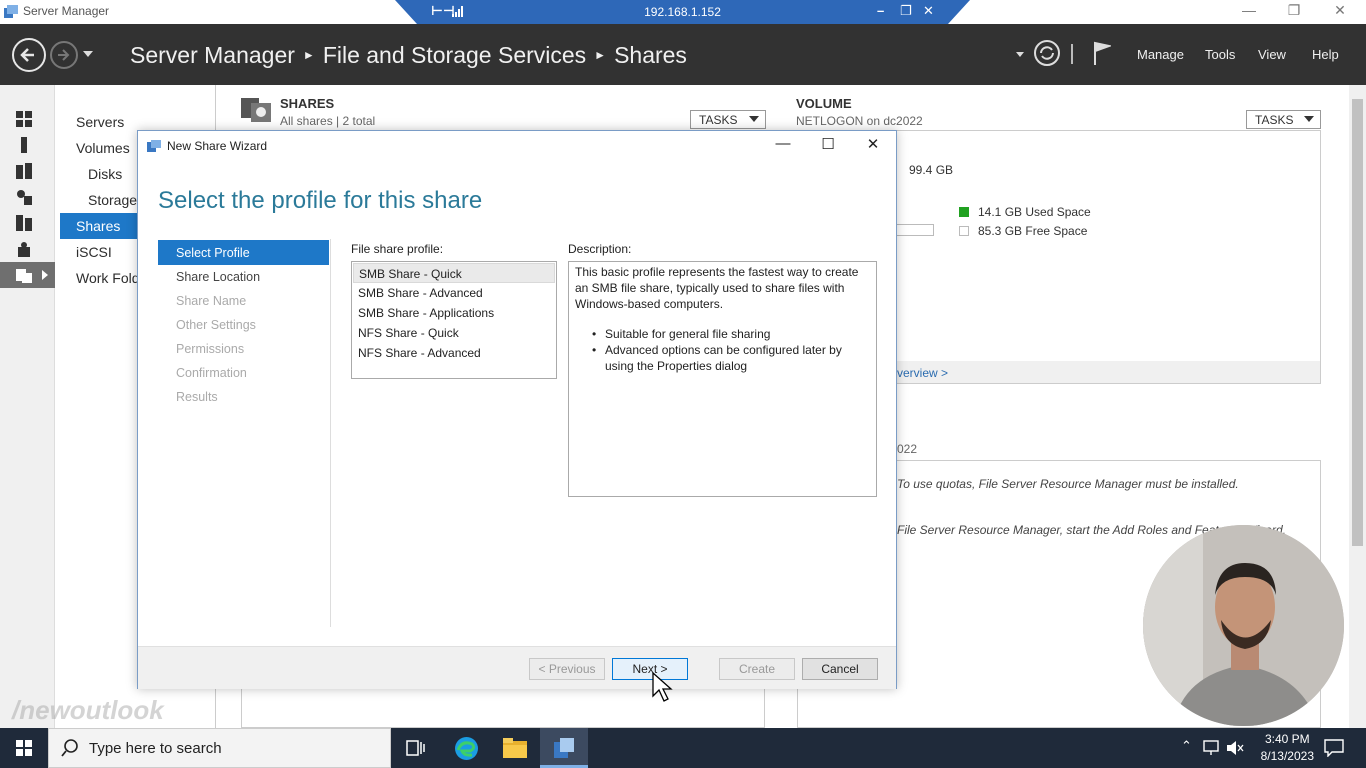  Describe the element at coordinates (1357, 322) in the screenshot. I see `scrollbar-thumb` at that location.